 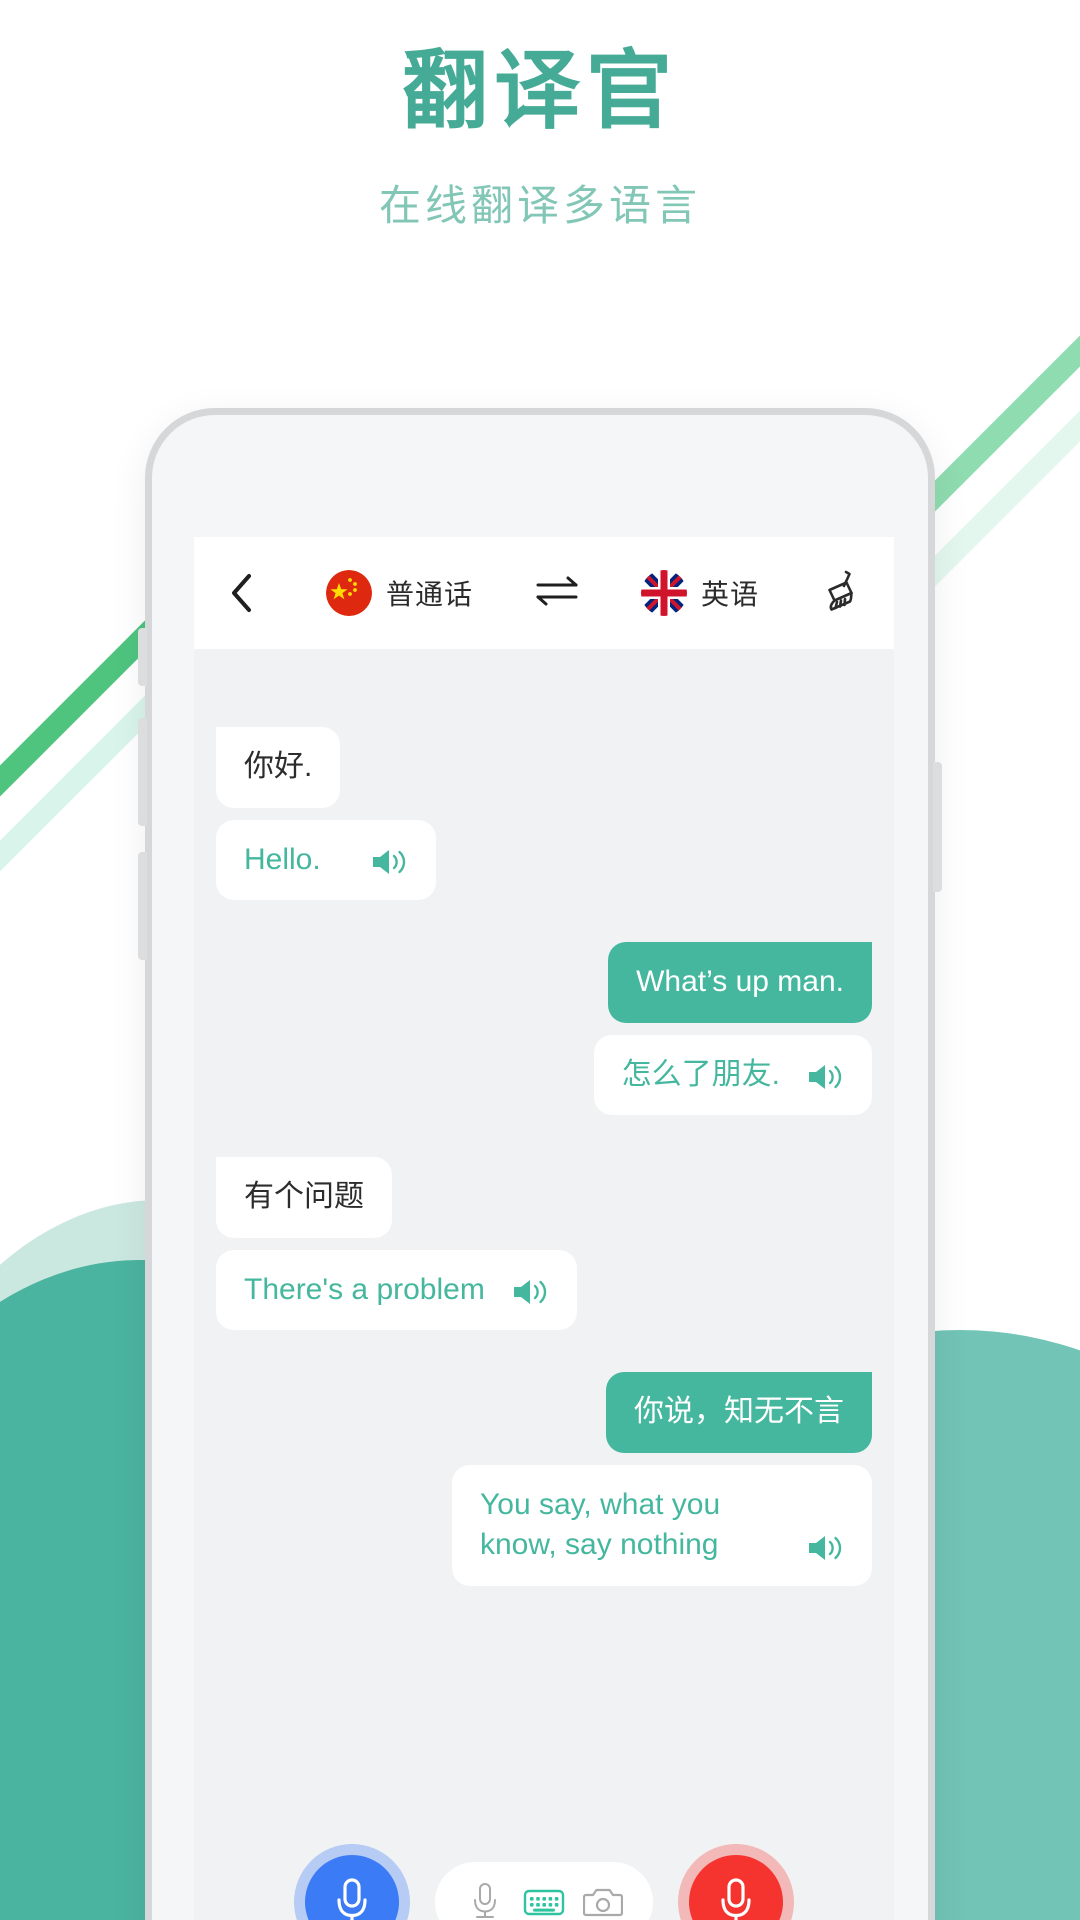 I want to click on source-language-selector: 普通话, so click(x=399, y=593).